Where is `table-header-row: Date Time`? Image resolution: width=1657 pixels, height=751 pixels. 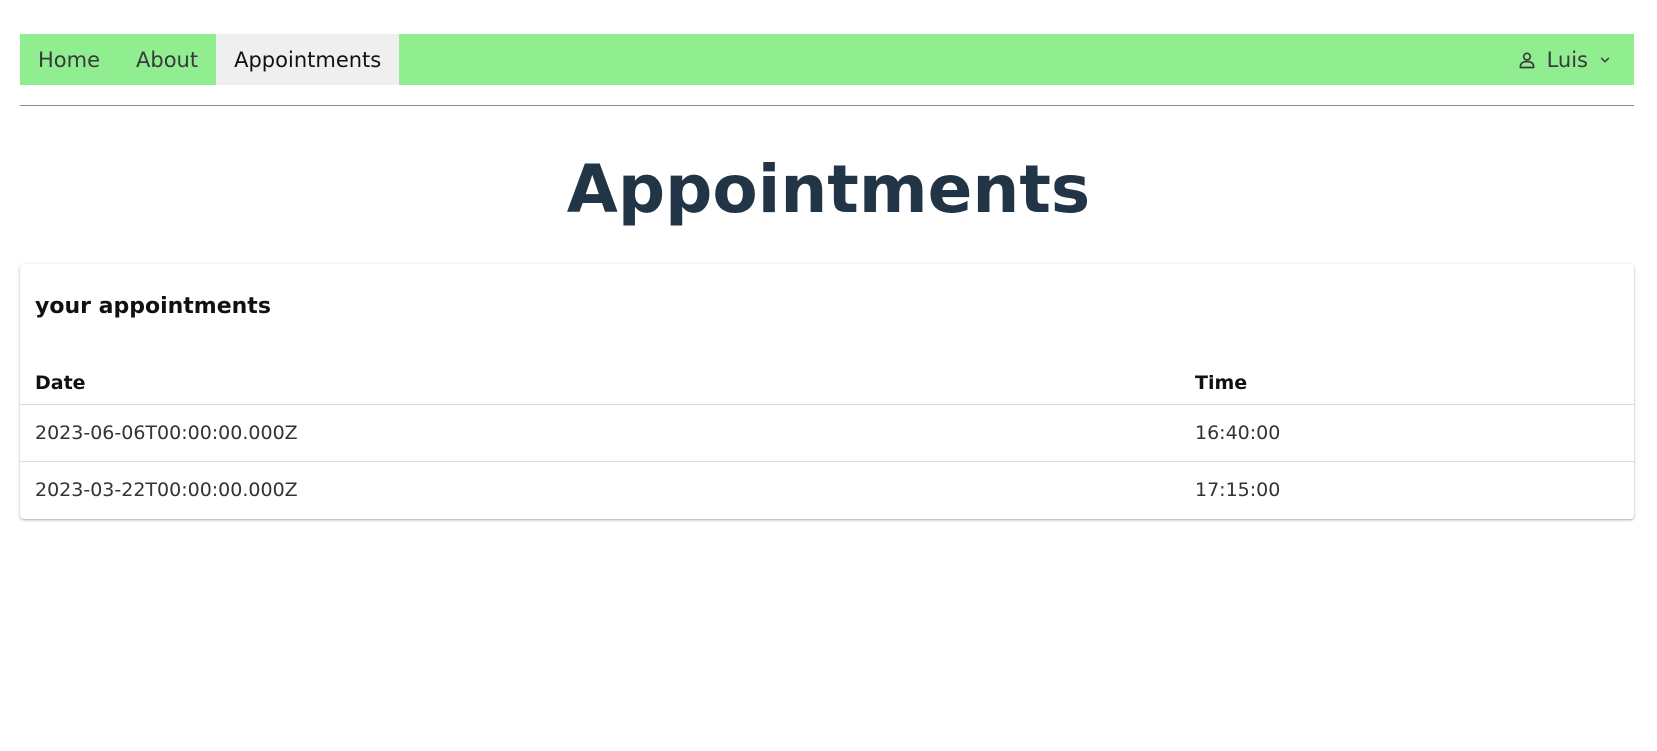 table-header-row: Date Time is located at coordinates (827, 383).